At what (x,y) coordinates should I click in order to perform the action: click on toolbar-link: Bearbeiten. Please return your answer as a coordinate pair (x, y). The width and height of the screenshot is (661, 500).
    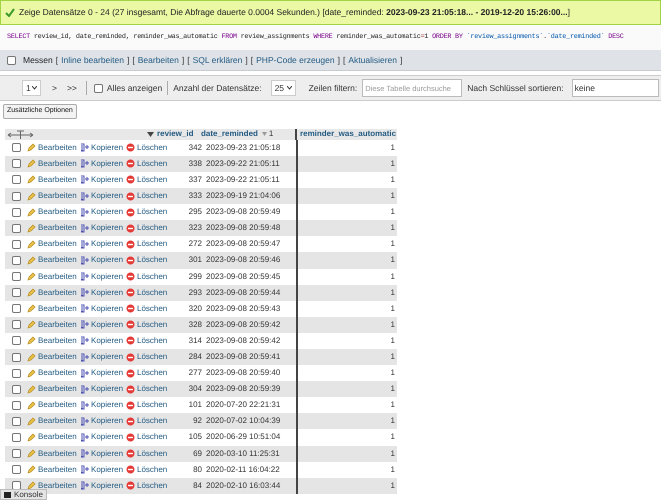
    Looking at the image, I should click on (158, 60).